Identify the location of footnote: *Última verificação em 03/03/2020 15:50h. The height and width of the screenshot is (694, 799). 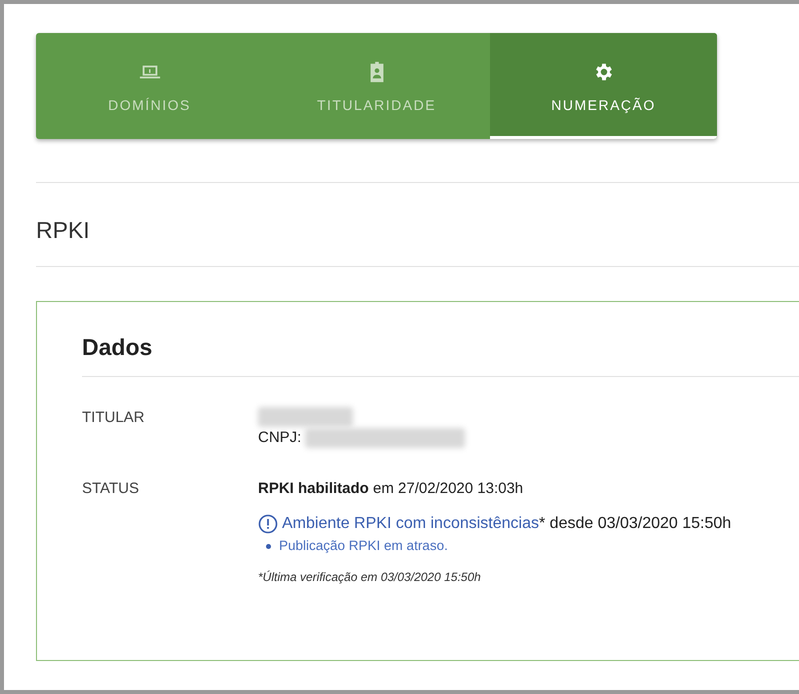
(369, 577).